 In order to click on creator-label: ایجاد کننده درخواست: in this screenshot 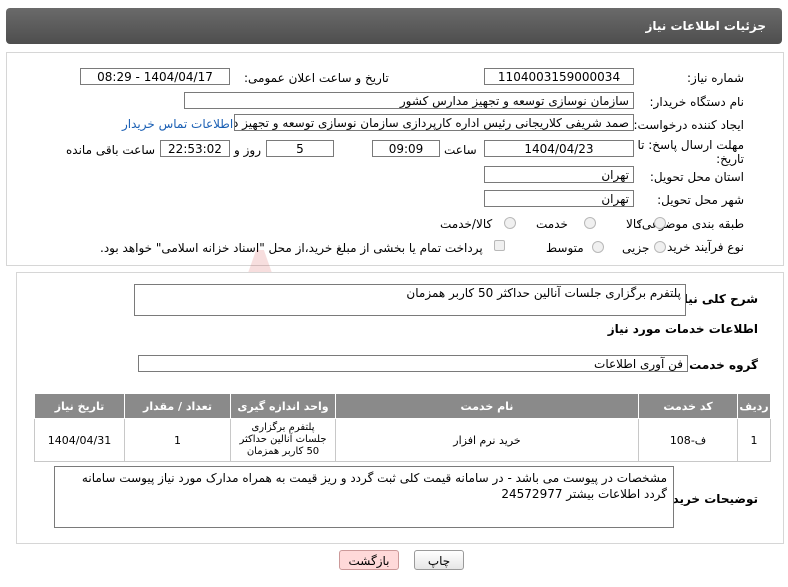, I will do `click(688, 125)`.